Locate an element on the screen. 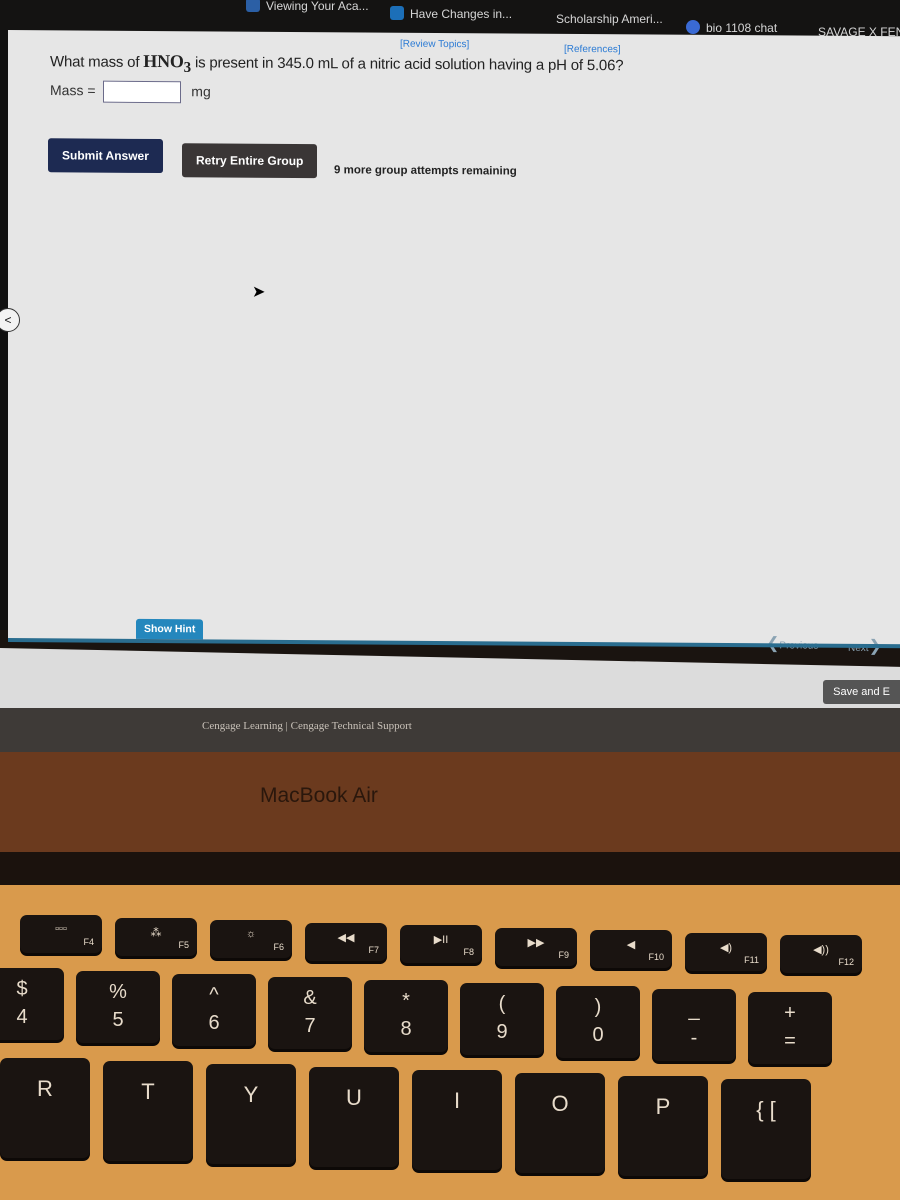 The height and width of the screenshot is (1200, 900). key-f4: ▫▫▫ F4 is located at coordinates (61, 934).